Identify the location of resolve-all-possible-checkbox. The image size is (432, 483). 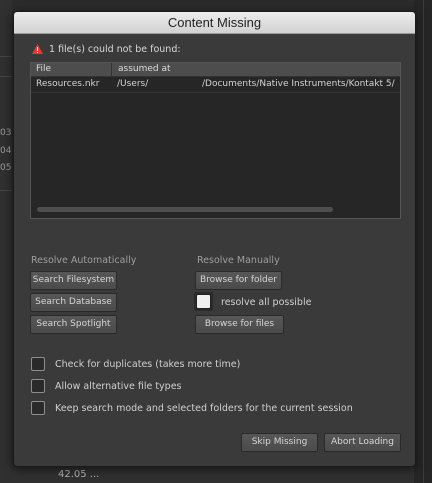
(203, 301).